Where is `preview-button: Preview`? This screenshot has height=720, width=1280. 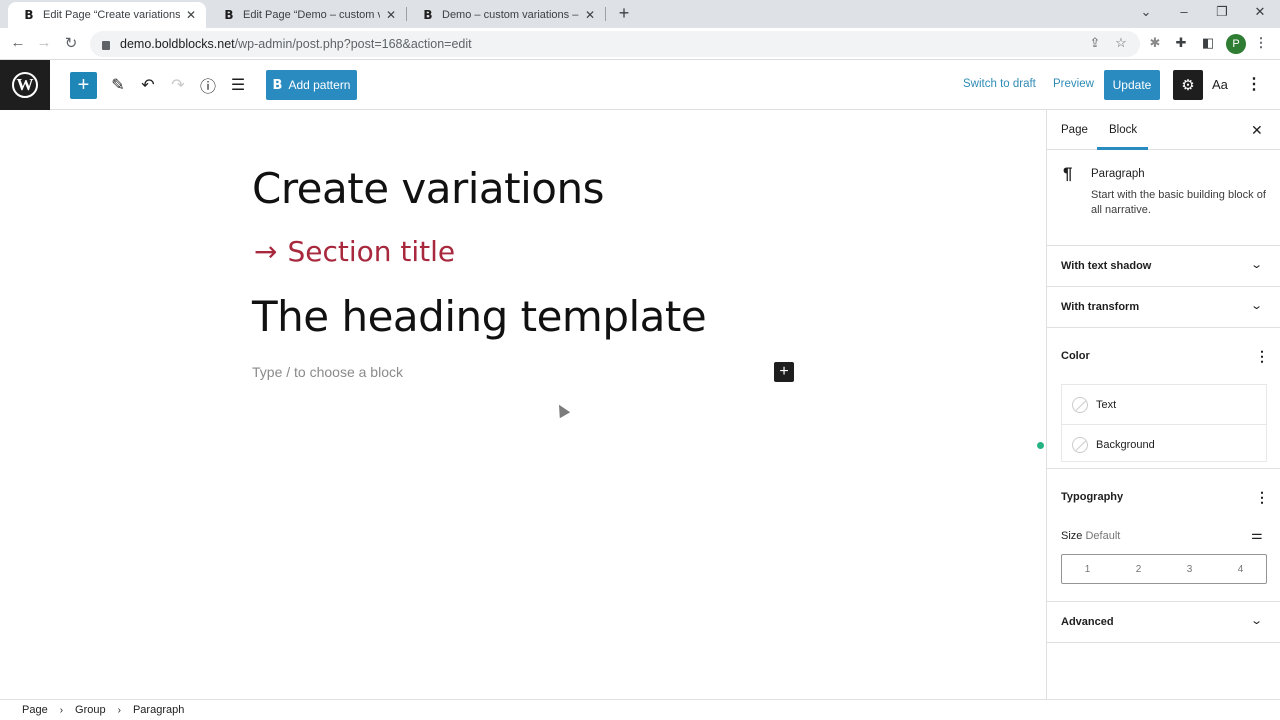 preview-button: Preview is located at coordinates (1073, 84).